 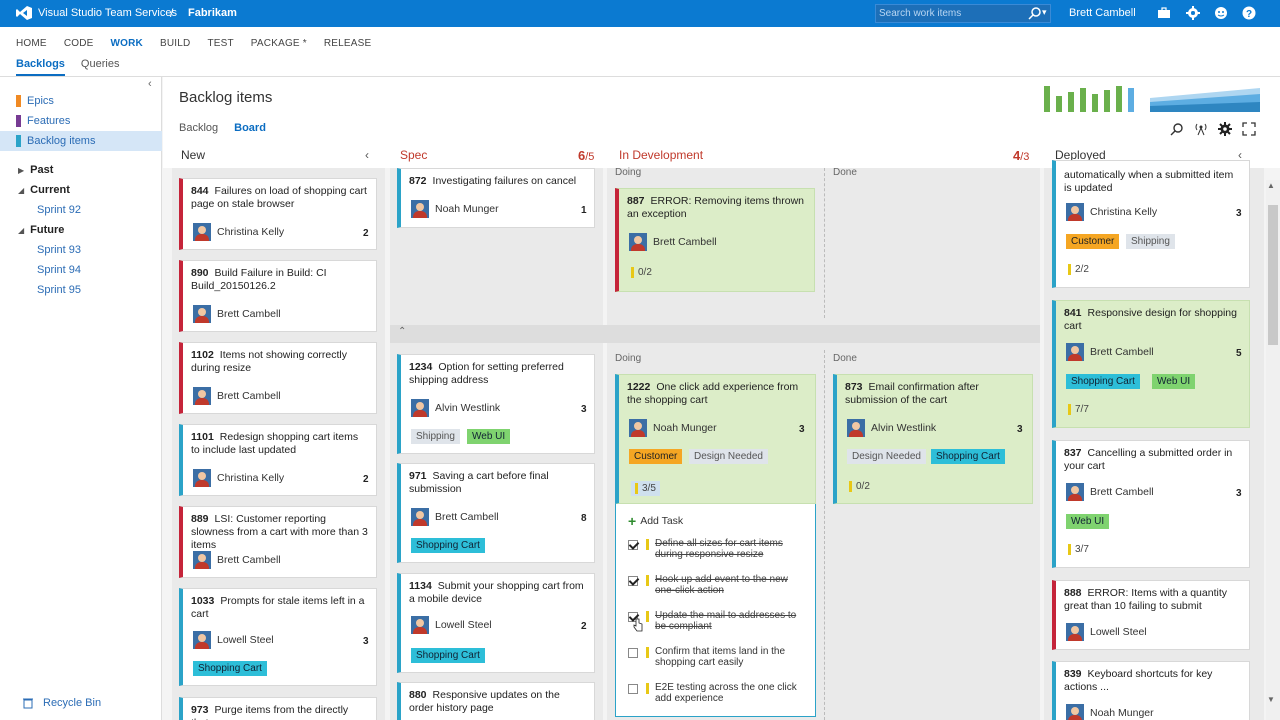 I want to click on iteration-future: ◢ Future, so click(x=41, y=230).